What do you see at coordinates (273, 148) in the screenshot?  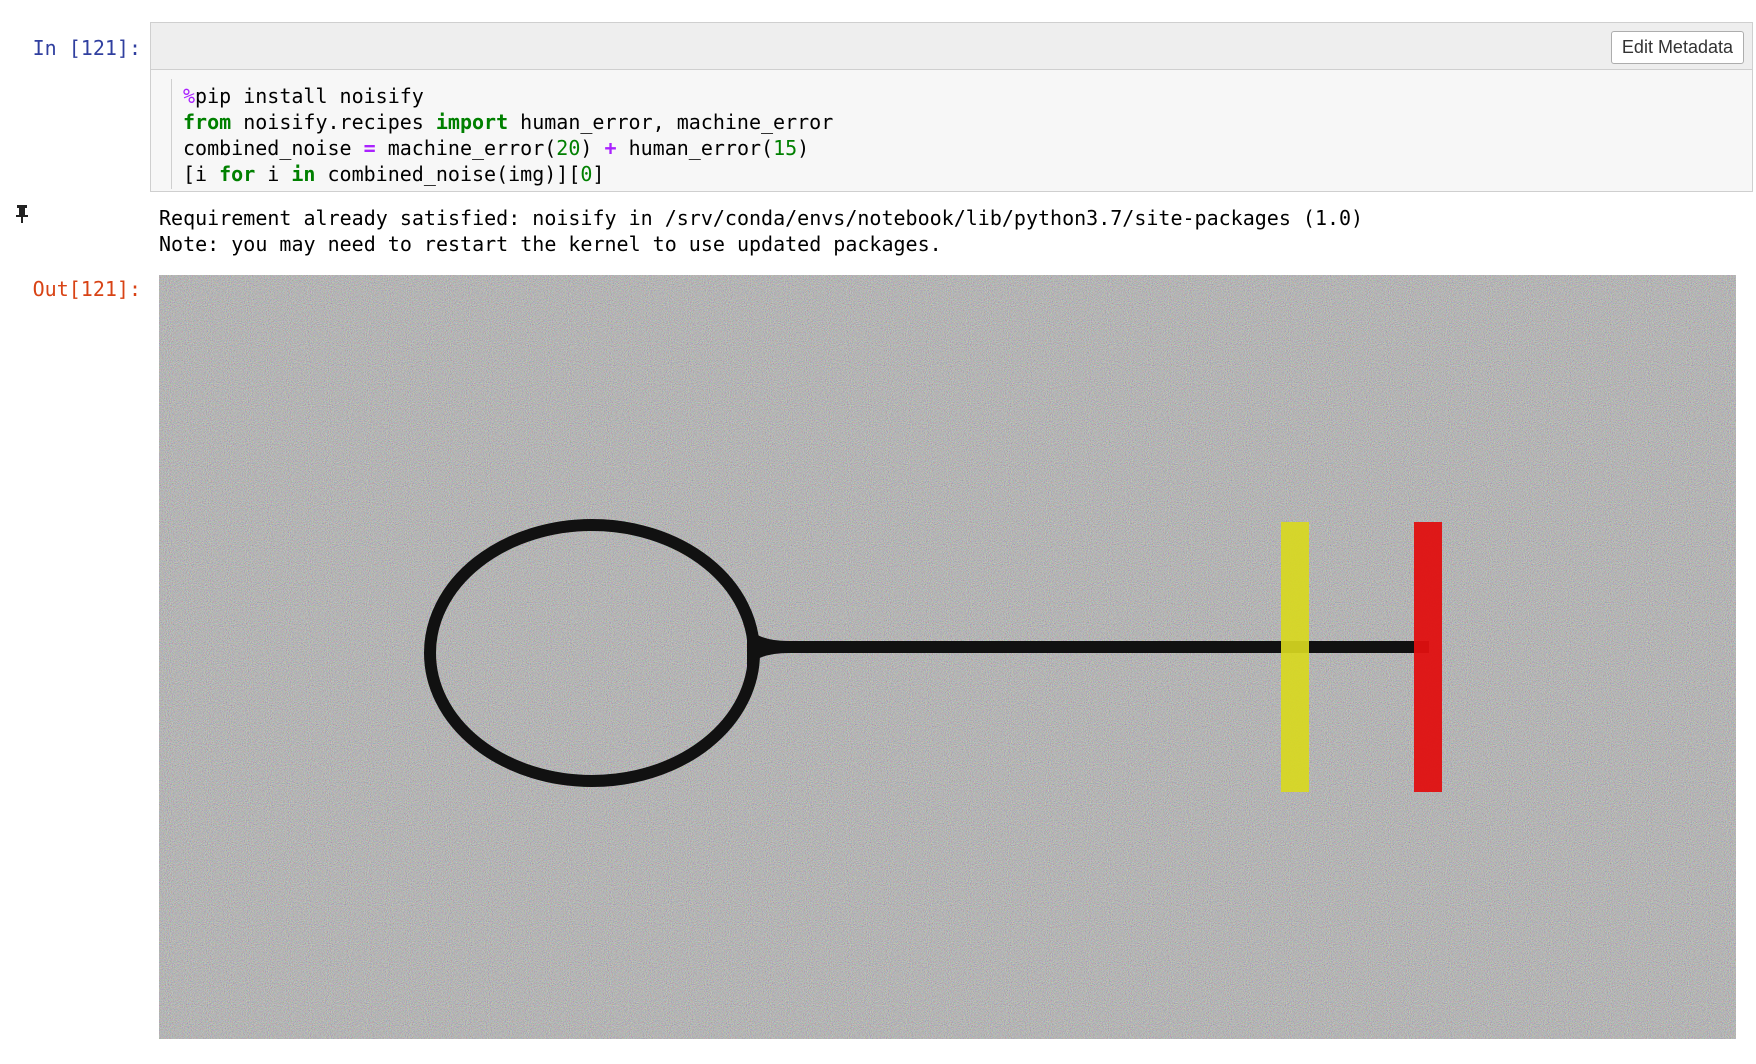 I see `code-token: combined_noise` at bounding box center [273, 148].